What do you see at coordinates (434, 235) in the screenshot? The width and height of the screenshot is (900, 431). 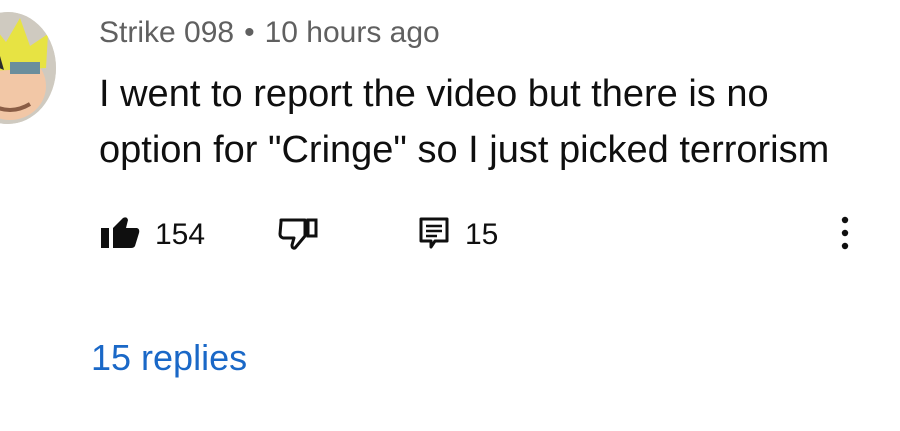 I see `comment-reply-icon` at bounding box center [434, 235].